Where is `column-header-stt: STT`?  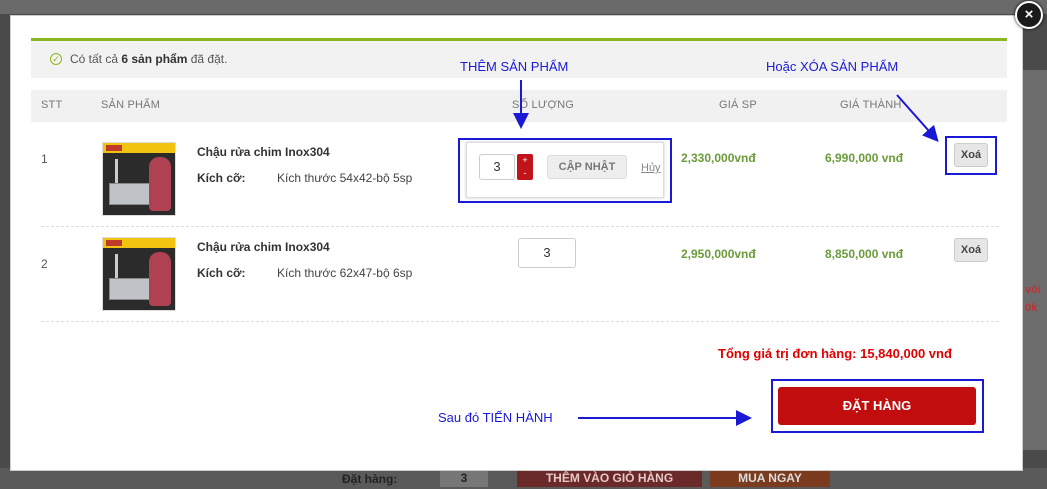
column-header-stt: STT is located at coordinates (52, 105).